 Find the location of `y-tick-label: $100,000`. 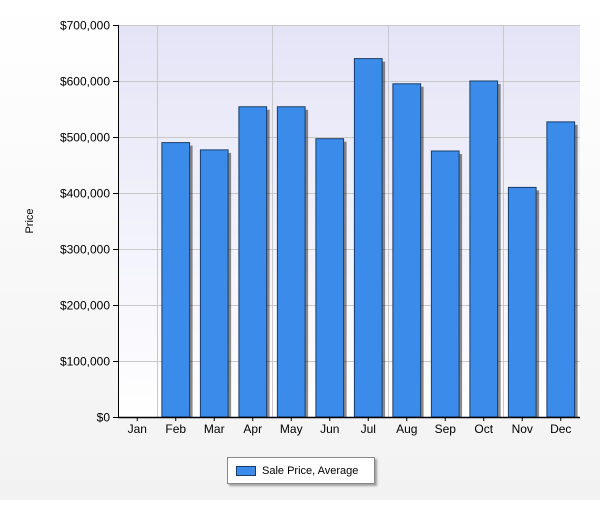

y-tick-label: $100,000 is located at coordinates (85, 362).